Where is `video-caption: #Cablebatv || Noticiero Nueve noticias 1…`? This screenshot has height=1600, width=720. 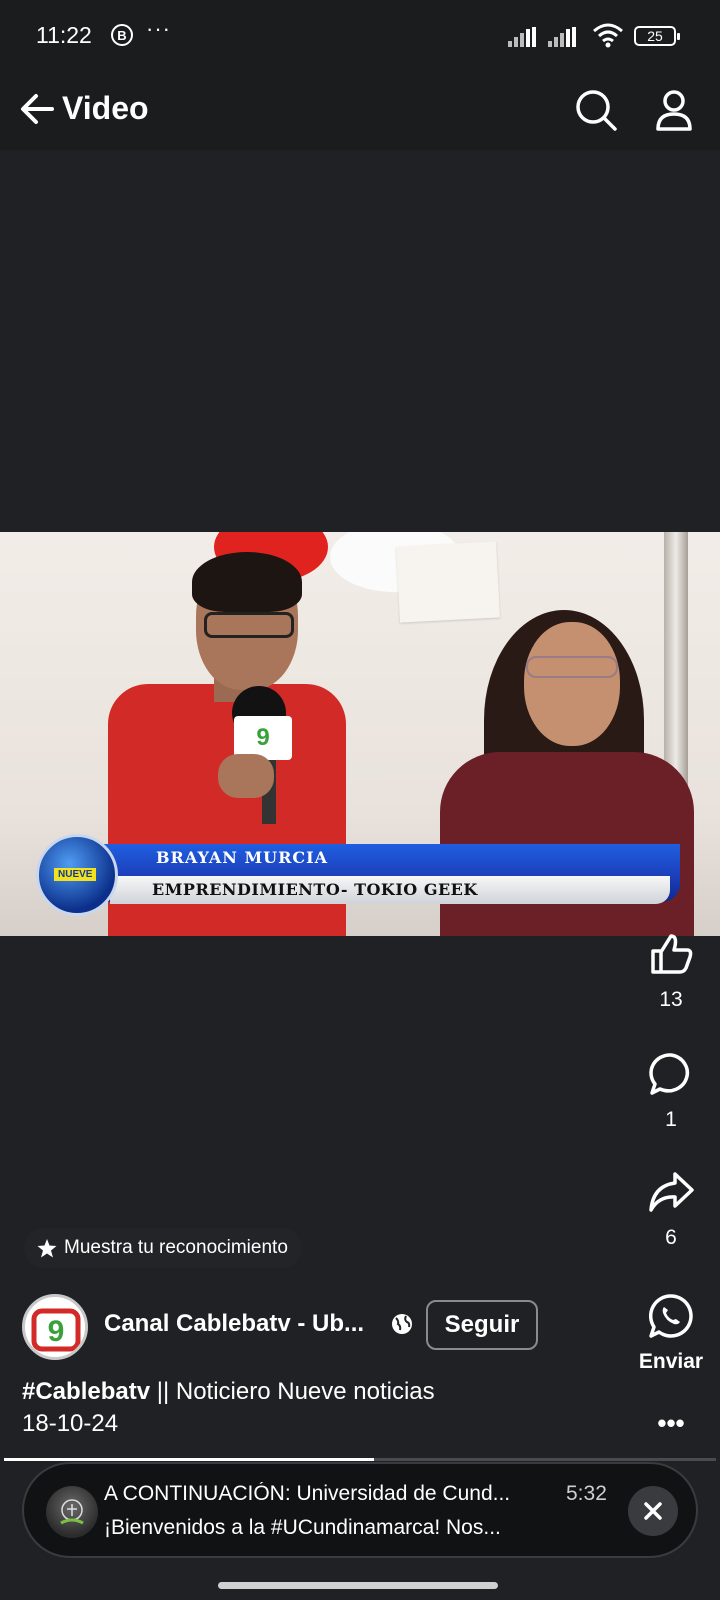
video-caption: #Cablebatv || Noticiero Nueve noticias 1… is located at coordinates (312, 1408).